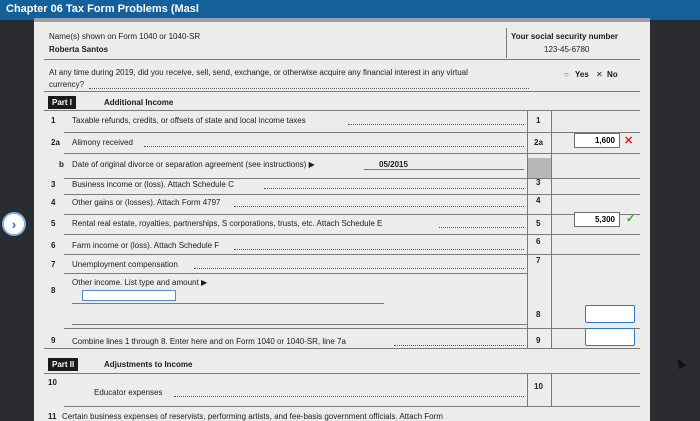 The width and height of the screenshot is (700, 421). I want to click on divorce-date: 05/2015, so click(393, 164).